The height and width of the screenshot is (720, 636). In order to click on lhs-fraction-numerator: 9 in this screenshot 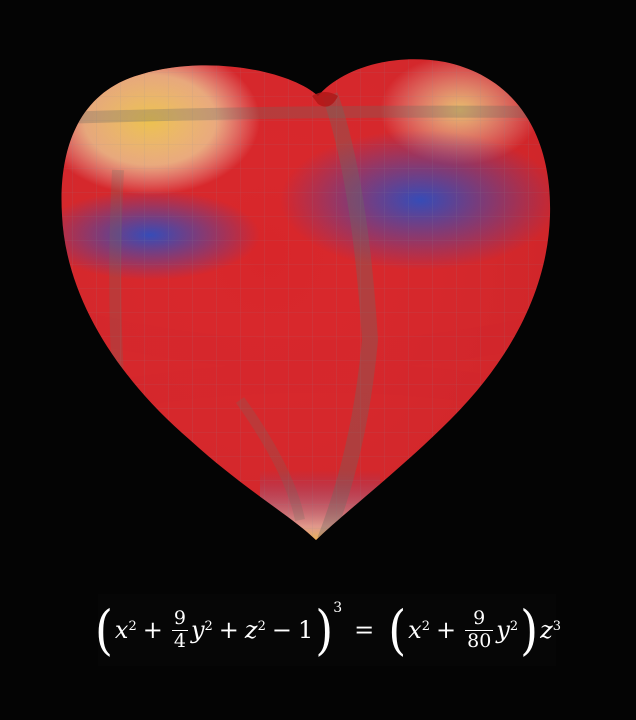, I will do `click(179, 617)`.